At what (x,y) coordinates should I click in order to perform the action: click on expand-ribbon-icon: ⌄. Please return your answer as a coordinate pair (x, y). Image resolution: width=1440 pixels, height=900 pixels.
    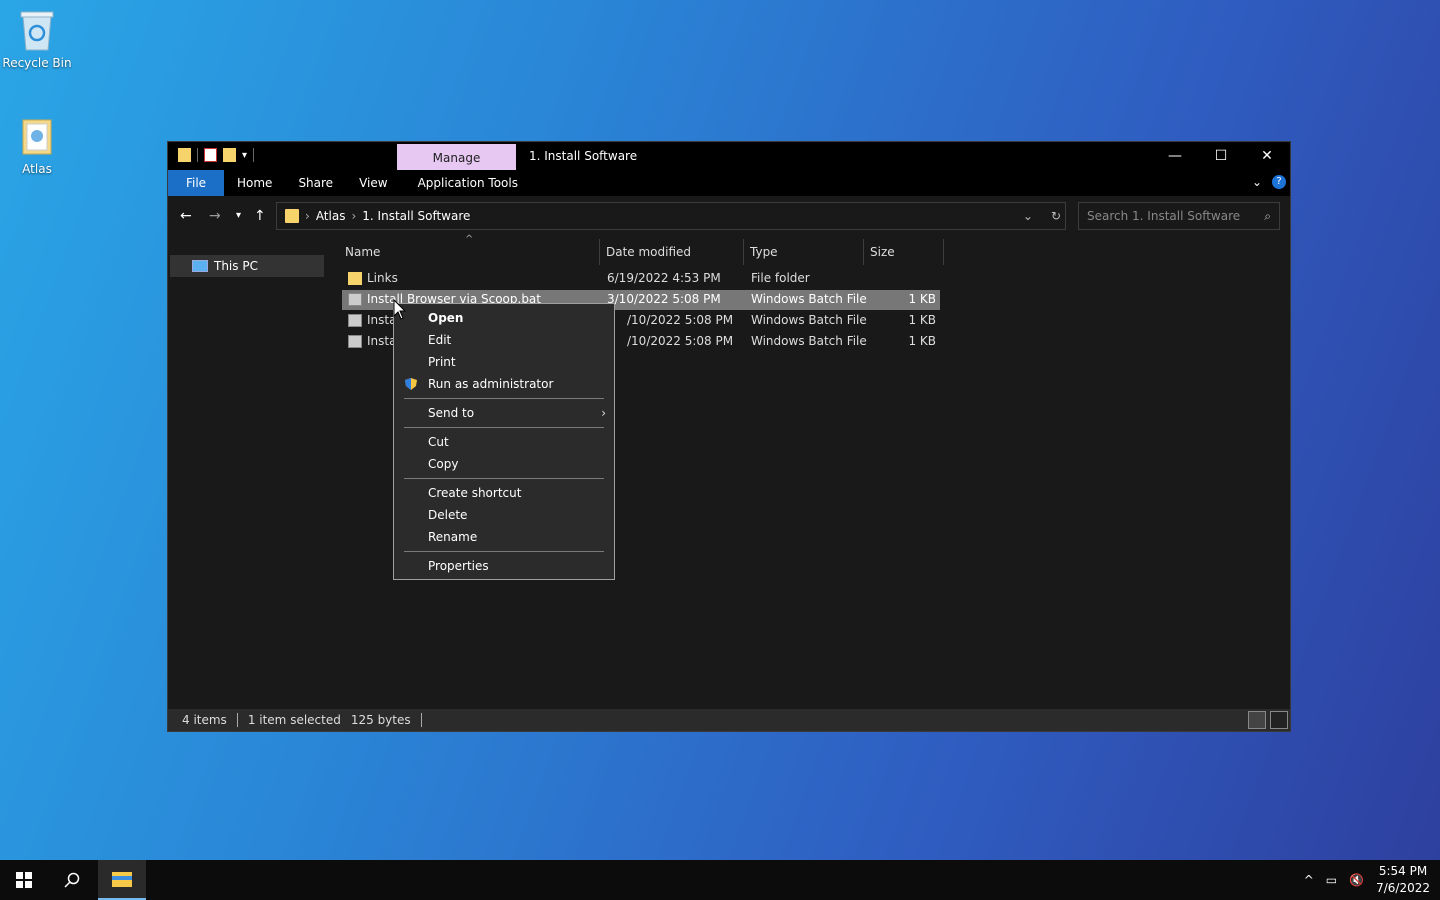
    Looking at the image, I should click on (1257, 182).